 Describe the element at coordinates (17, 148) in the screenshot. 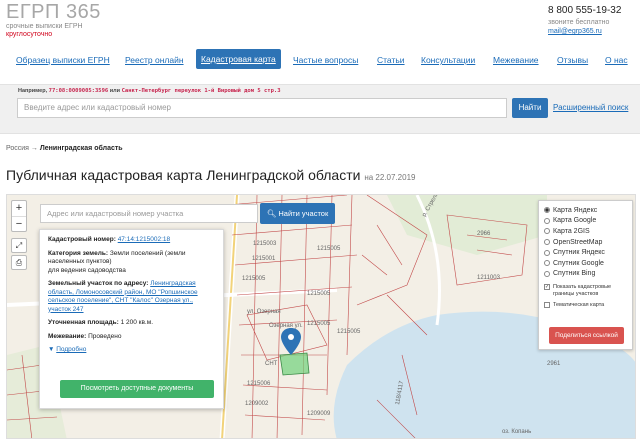

I see `breadcrumb-root: Россия` at that location.